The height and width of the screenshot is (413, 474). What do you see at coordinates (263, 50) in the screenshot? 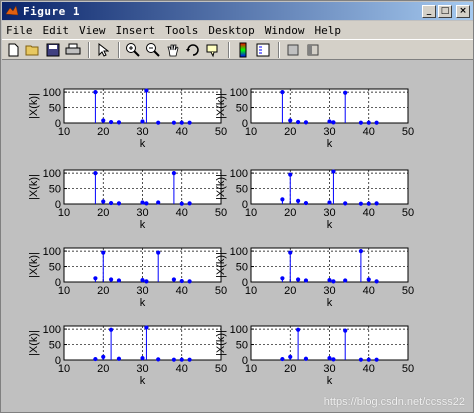
I see `legend-button` at bounding box center [263, 50].